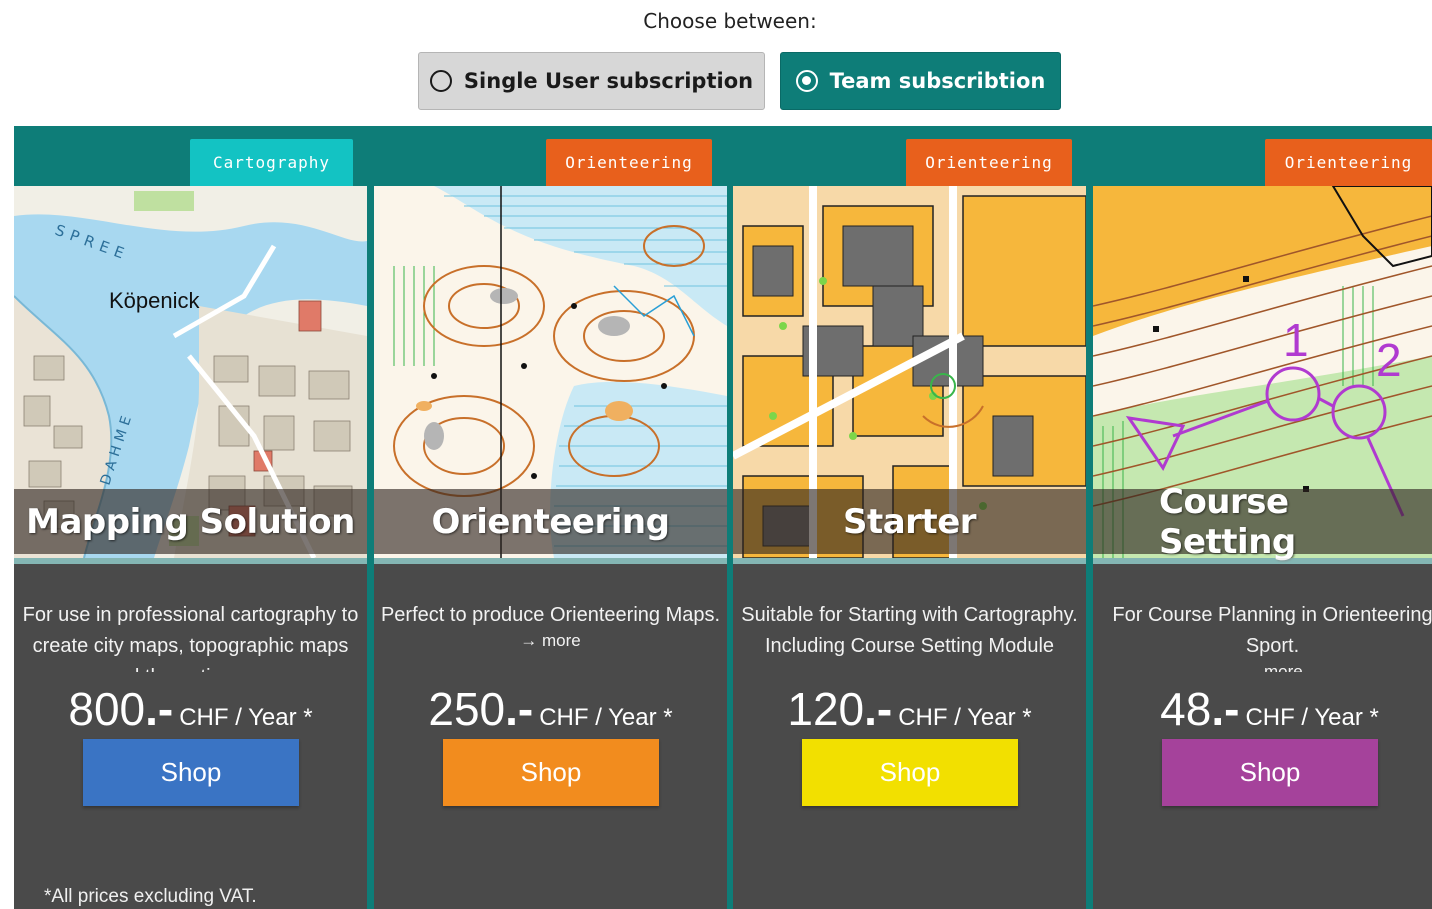  I want to click on price-amount: 120, so click(826, 709).